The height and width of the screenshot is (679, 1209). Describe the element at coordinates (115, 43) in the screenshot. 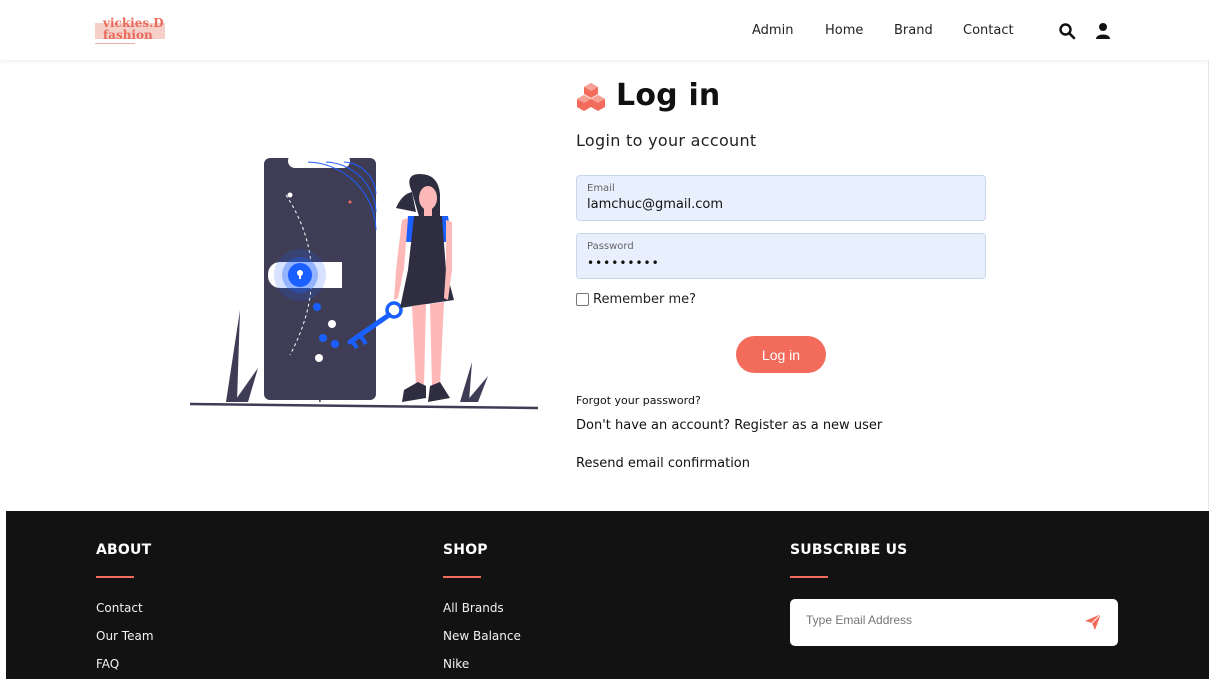

I see `logo-underline` at that location.